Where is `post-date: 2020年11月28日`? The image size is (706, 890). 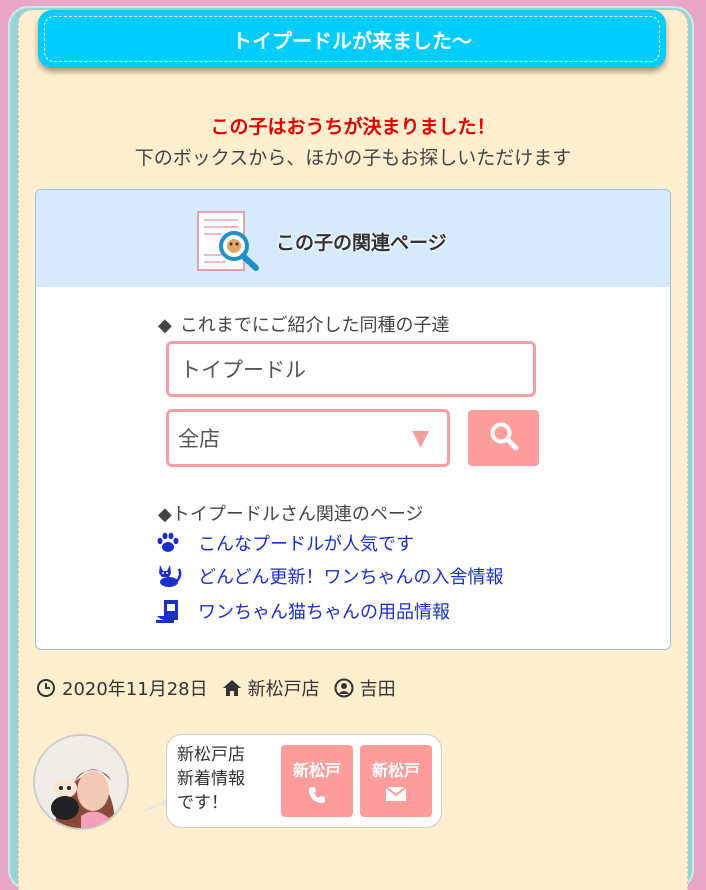 post-date: 2020年11月28日 is located at coordinates (135, 689).